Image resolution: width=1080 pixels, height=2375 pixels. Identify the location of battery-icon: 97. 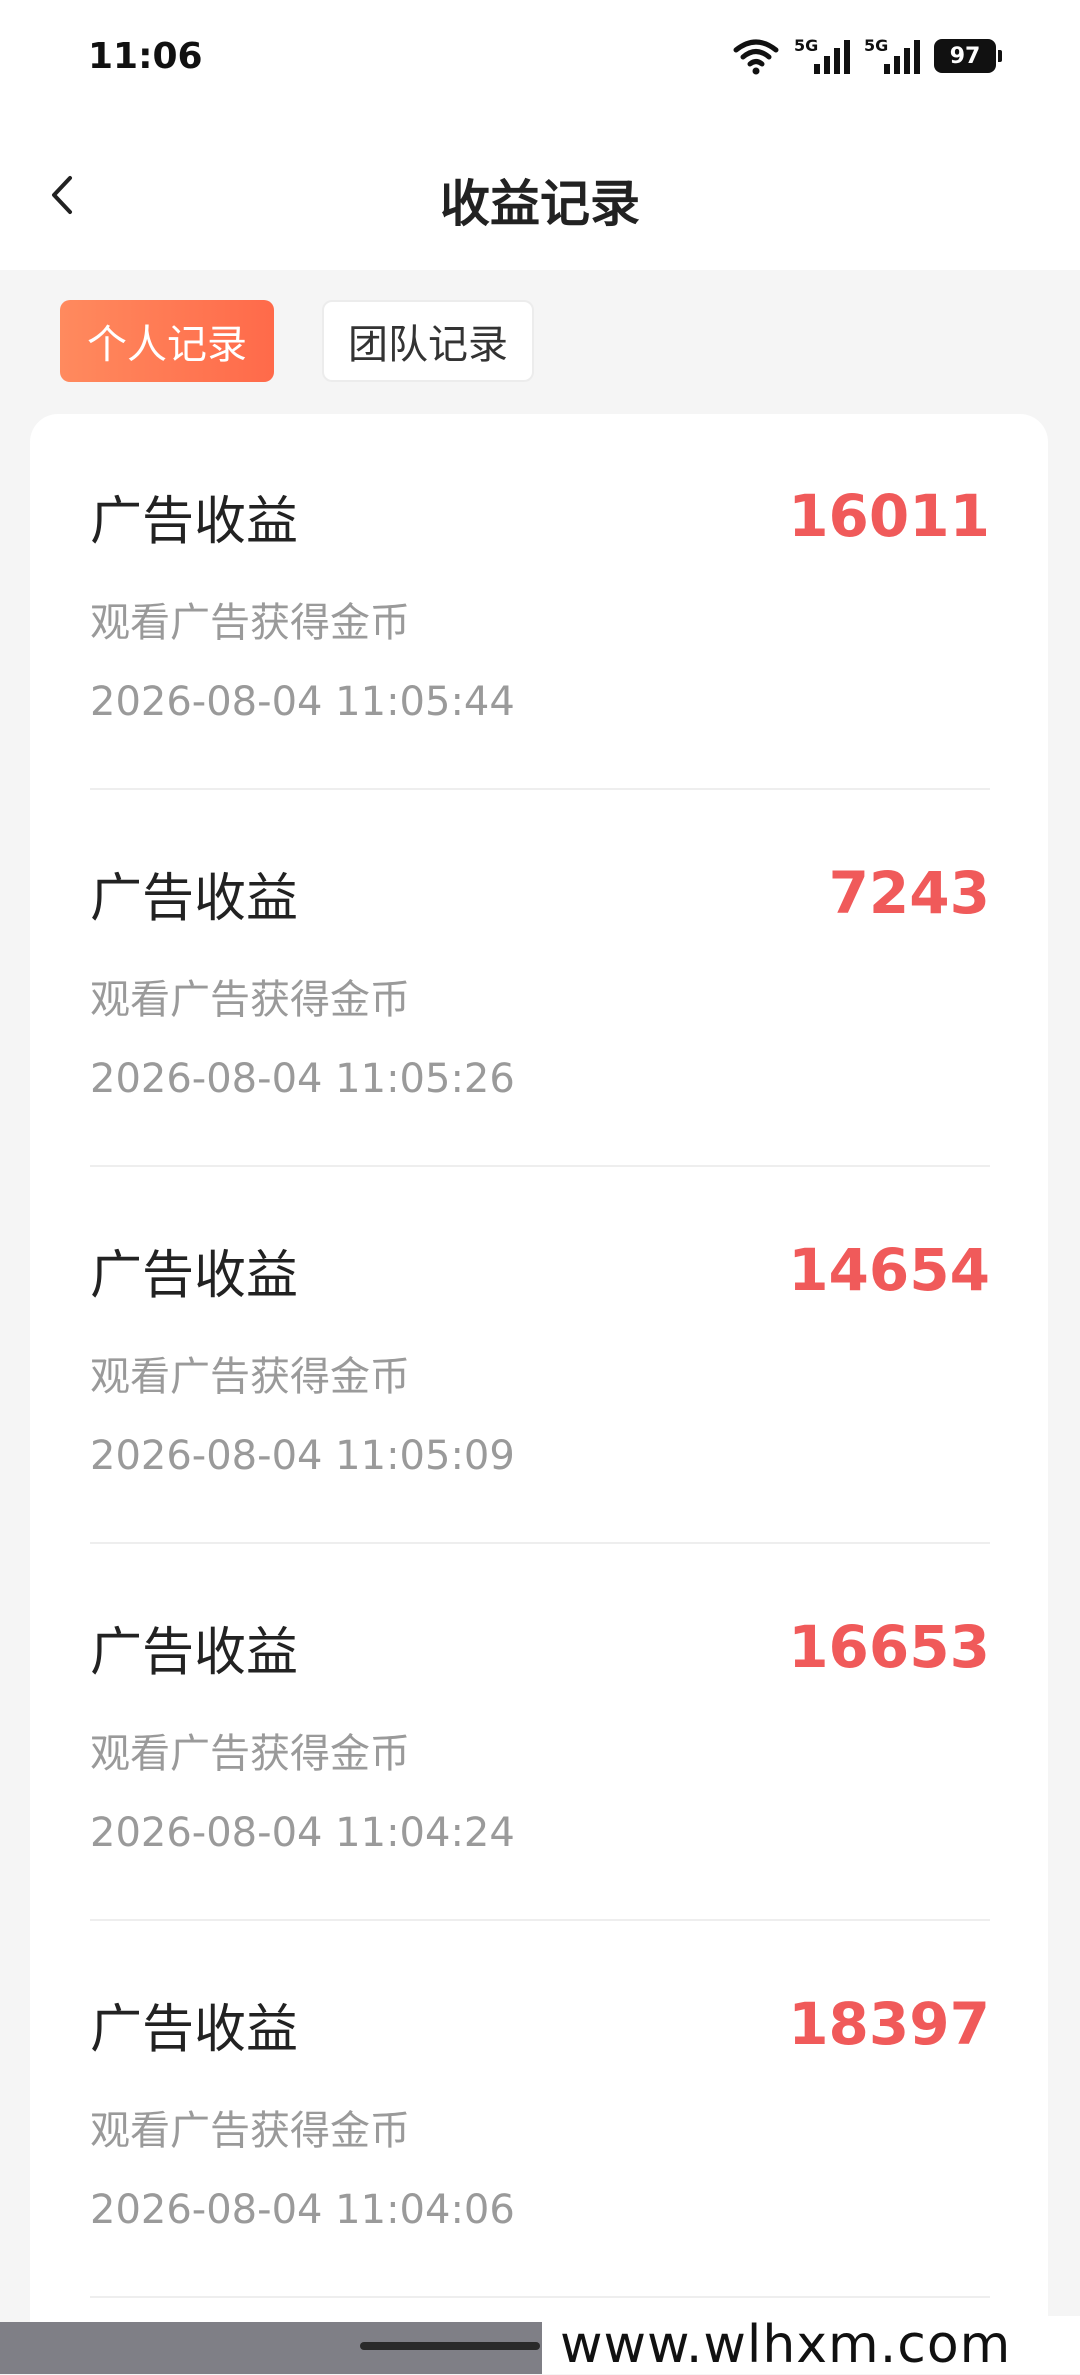
(968, 56).